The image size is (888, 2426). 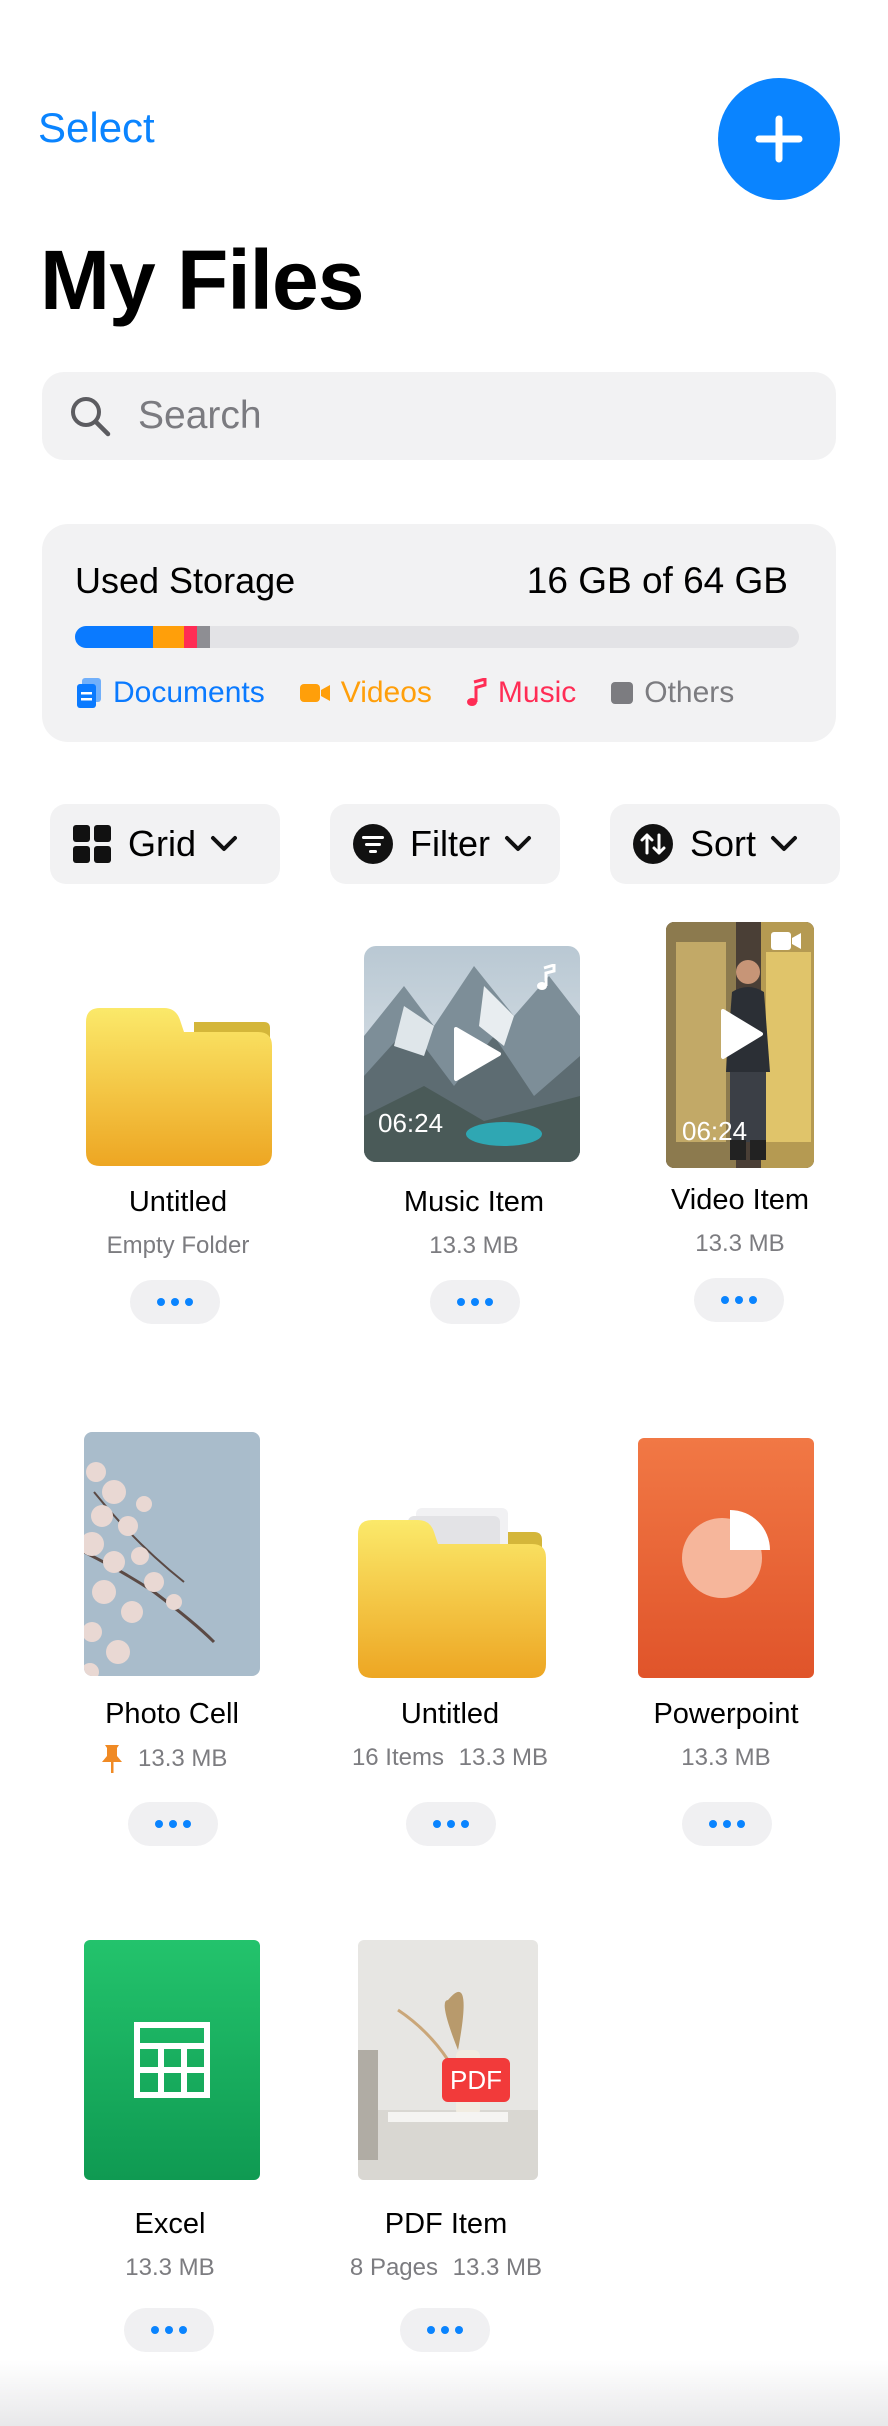 What do you see at coordinates (172, 1554) in the screenshot?
I see `blossom-image` at bounding box center [172, 1554].